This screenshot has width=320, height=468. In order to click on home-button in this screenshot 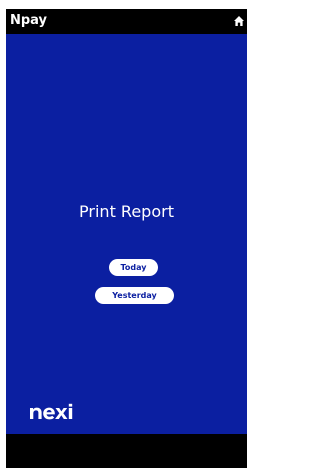, I will do `click(239, 21)`.